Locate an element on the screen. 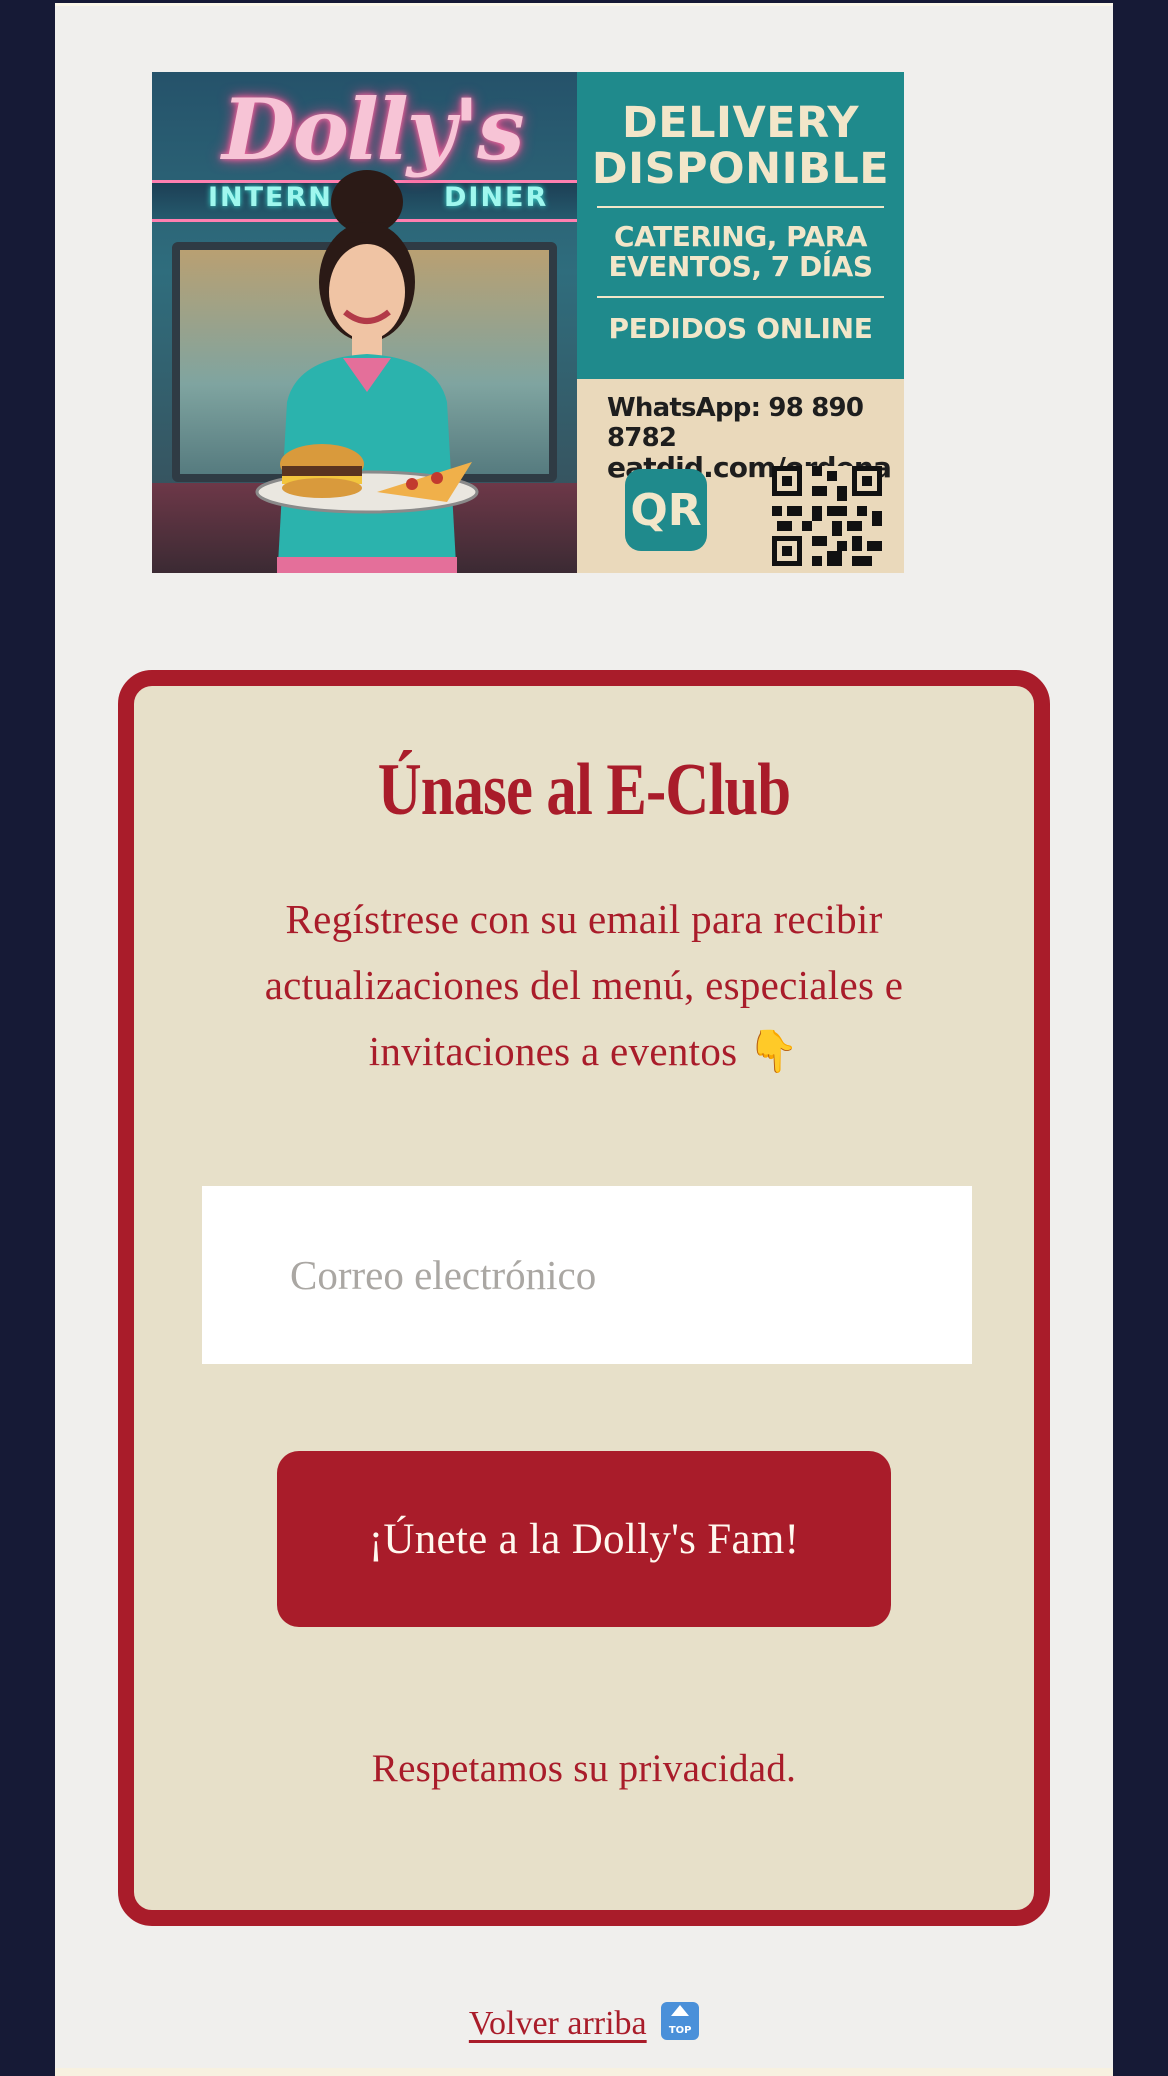 Image resolution: width=1168 pixels, height=2076 pixels. online-orders-text: PEDIDOS ONLINE is located at coordinates (740, 328).